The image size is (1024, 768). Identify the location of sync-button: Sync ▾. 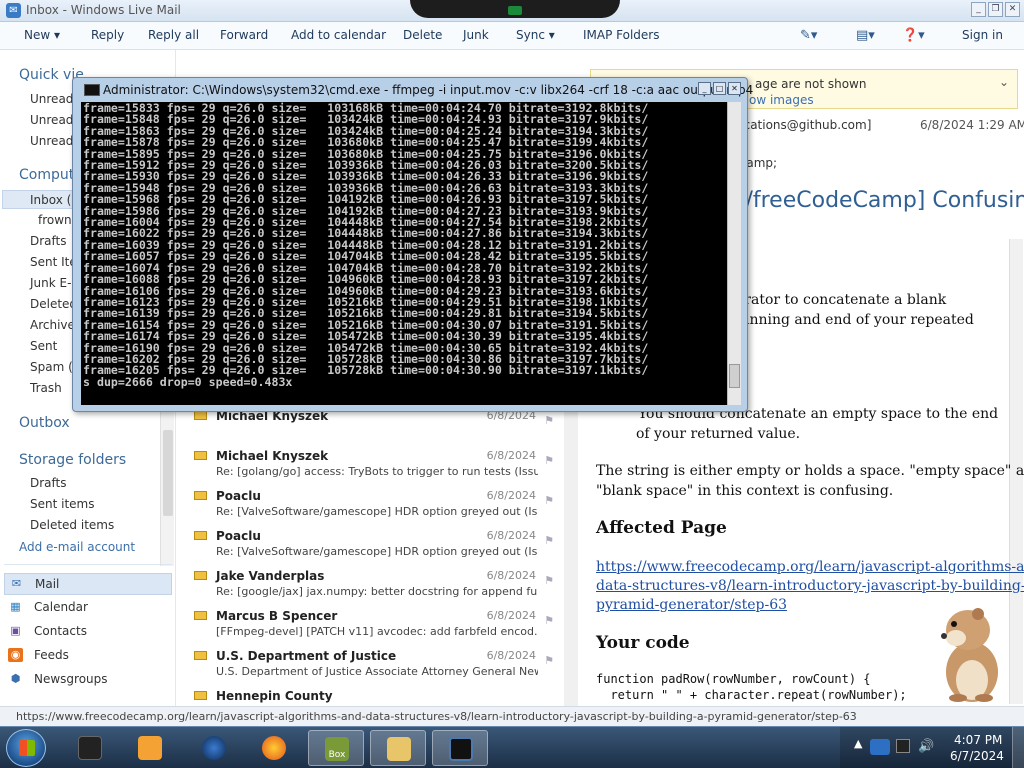
(535, 35).